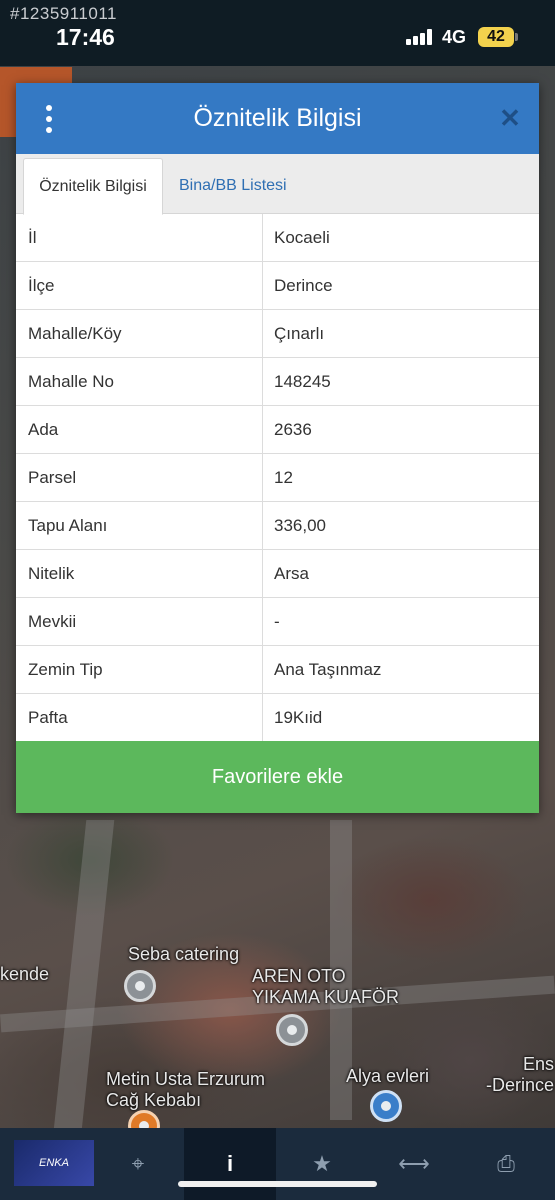 The height and width of the screenshot is (1200, 555). I want to click on bottom-toolbar: ENKA ⌖ i ★ ⟷ ⎙, so click(277, 1164).